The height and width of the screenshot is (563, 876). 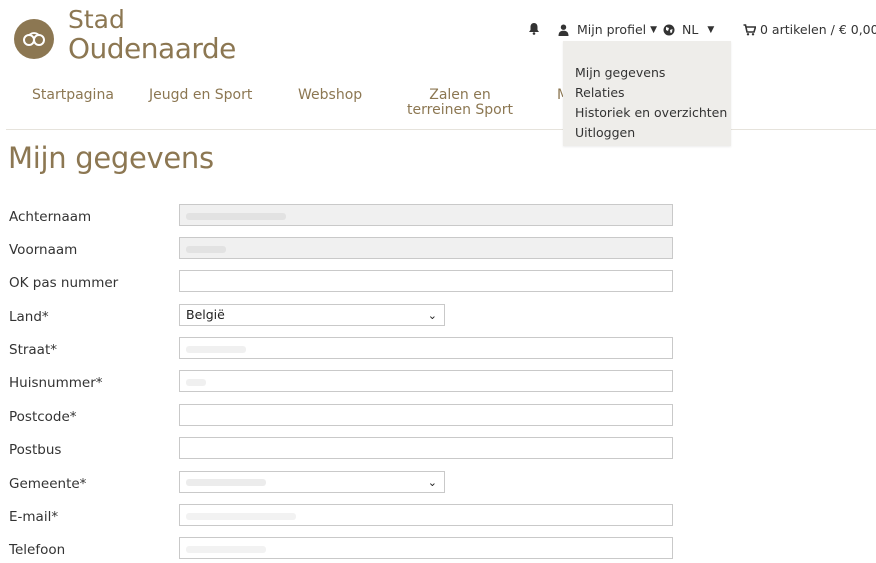 What do you see at coordinates (312, 482) in the screenshot?
I see `gemeente-select: ⌄` at bounding box center [312, 482].